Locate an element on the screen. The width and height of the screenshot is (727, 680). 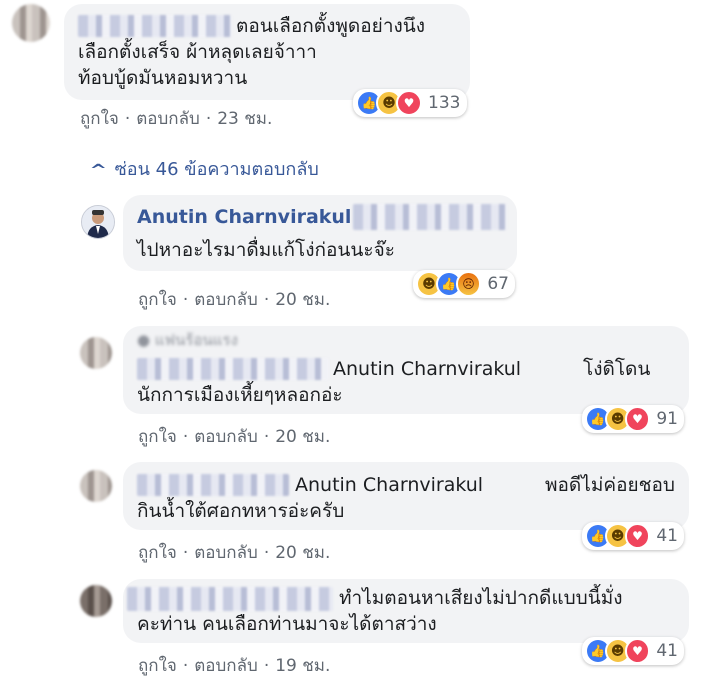
timestamp: 23 ชม. is located at coordinates (244, 119).